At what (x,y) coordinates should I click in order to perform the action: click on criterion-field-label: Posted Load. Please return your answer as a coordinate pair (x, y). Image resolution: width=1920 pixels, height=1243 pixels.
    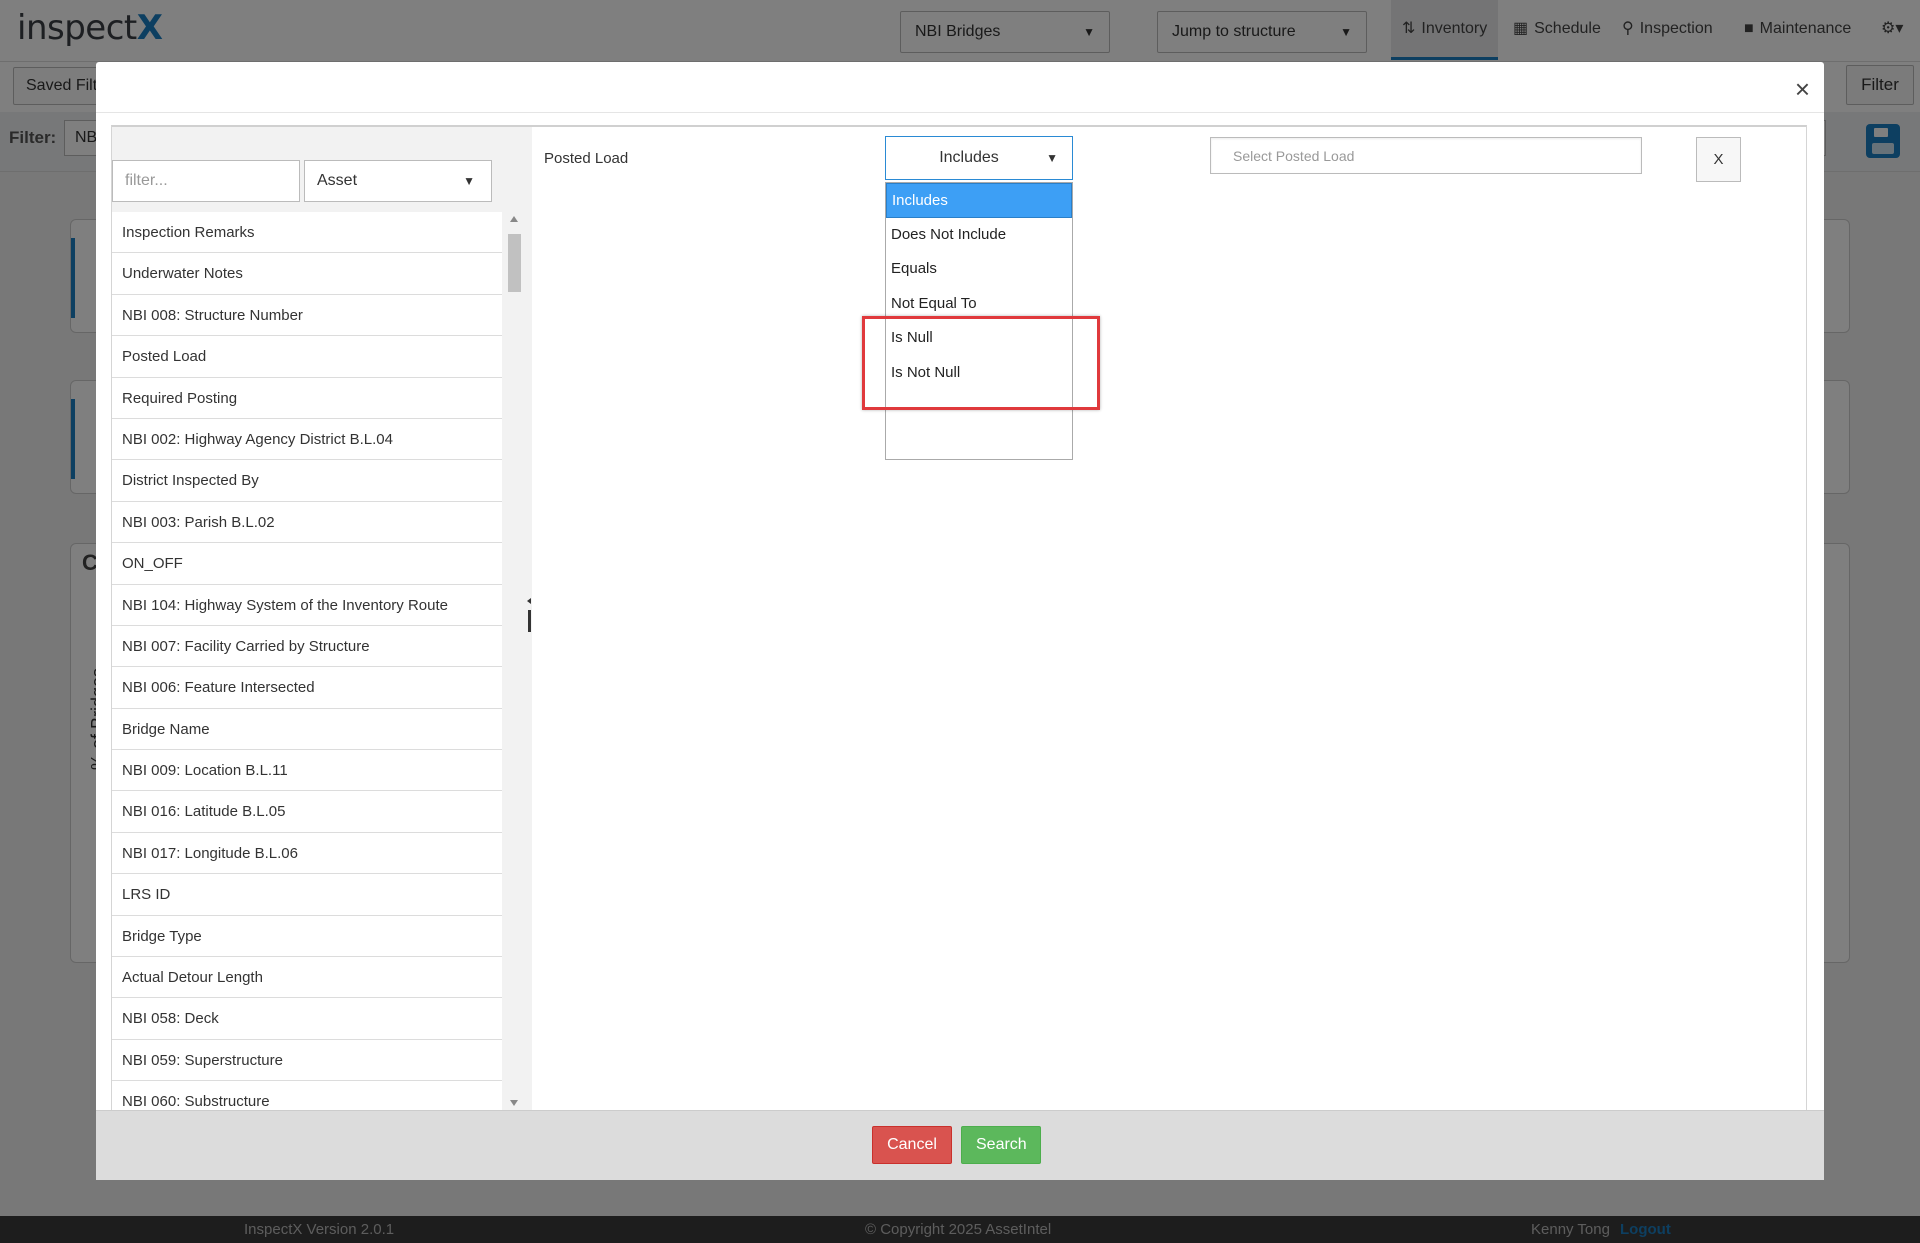
    Looking at the image, I should click on (586, 158).